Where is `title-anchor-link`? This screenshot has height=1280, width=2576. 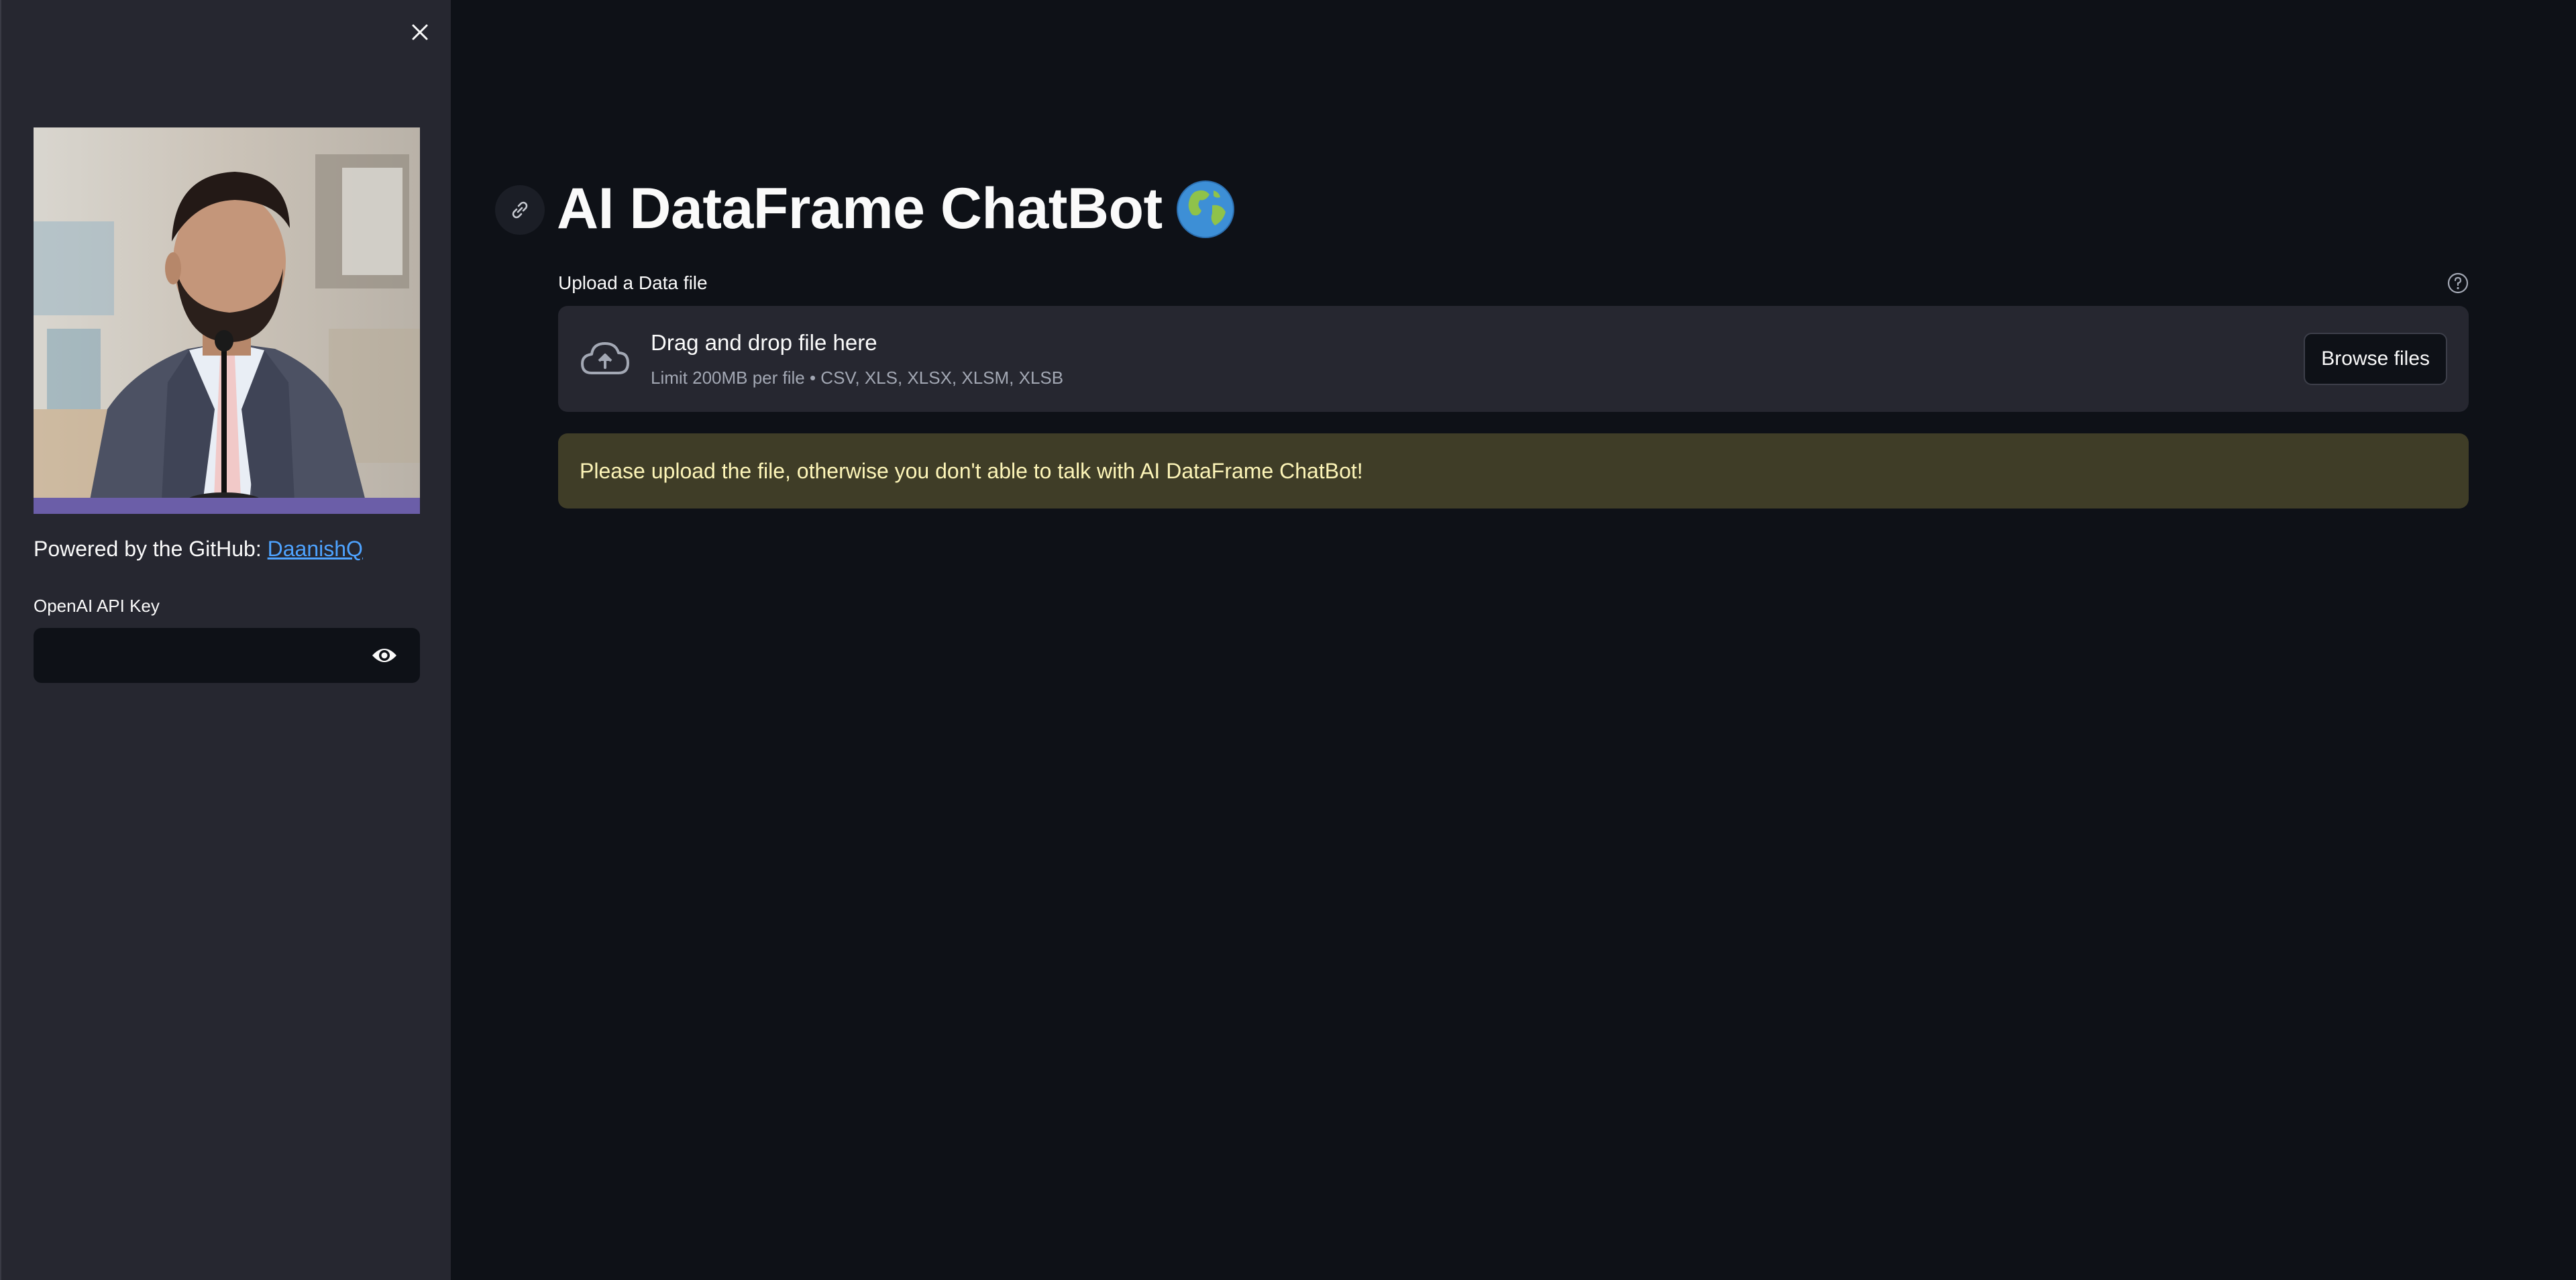
title-anchor-link is located at coordinates (520, 210).